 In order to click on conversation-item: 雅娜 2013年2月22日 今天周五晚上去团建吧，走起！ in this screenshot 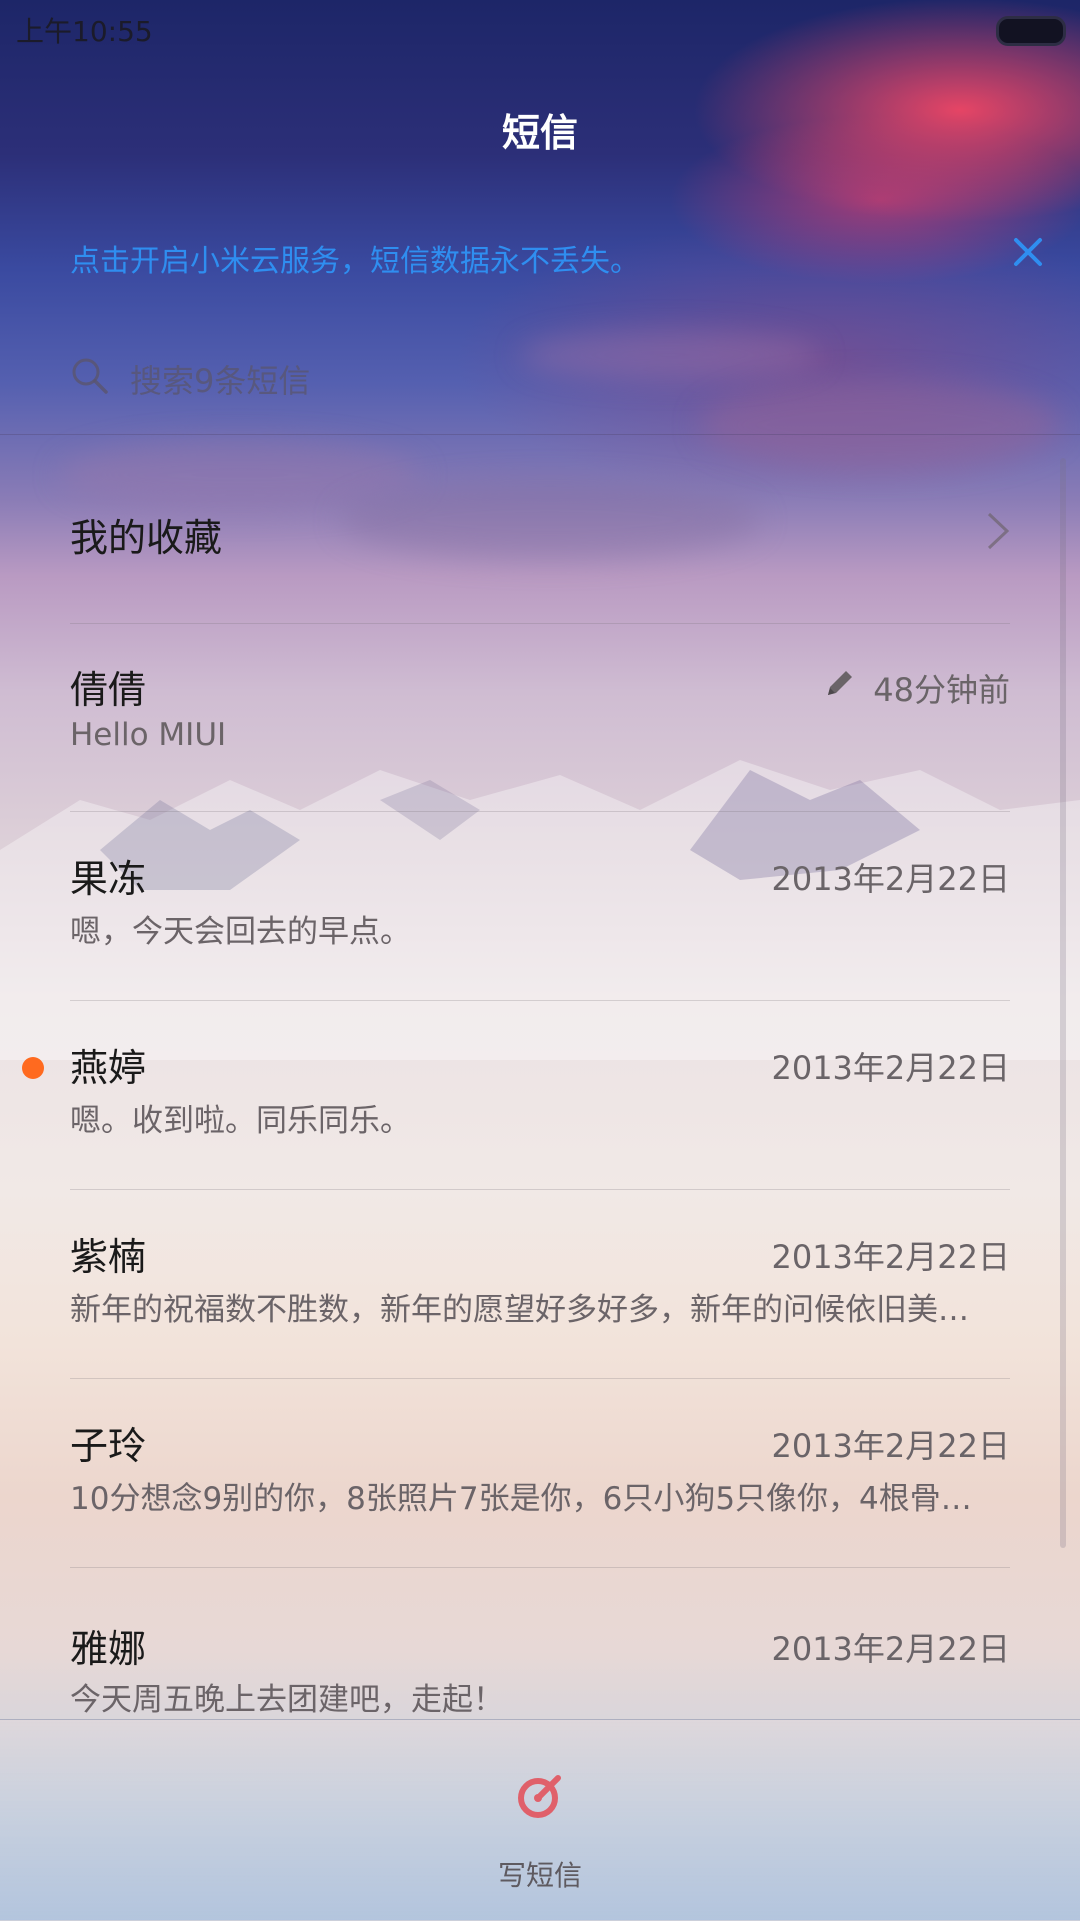, I will do `click(540, 1643)`.